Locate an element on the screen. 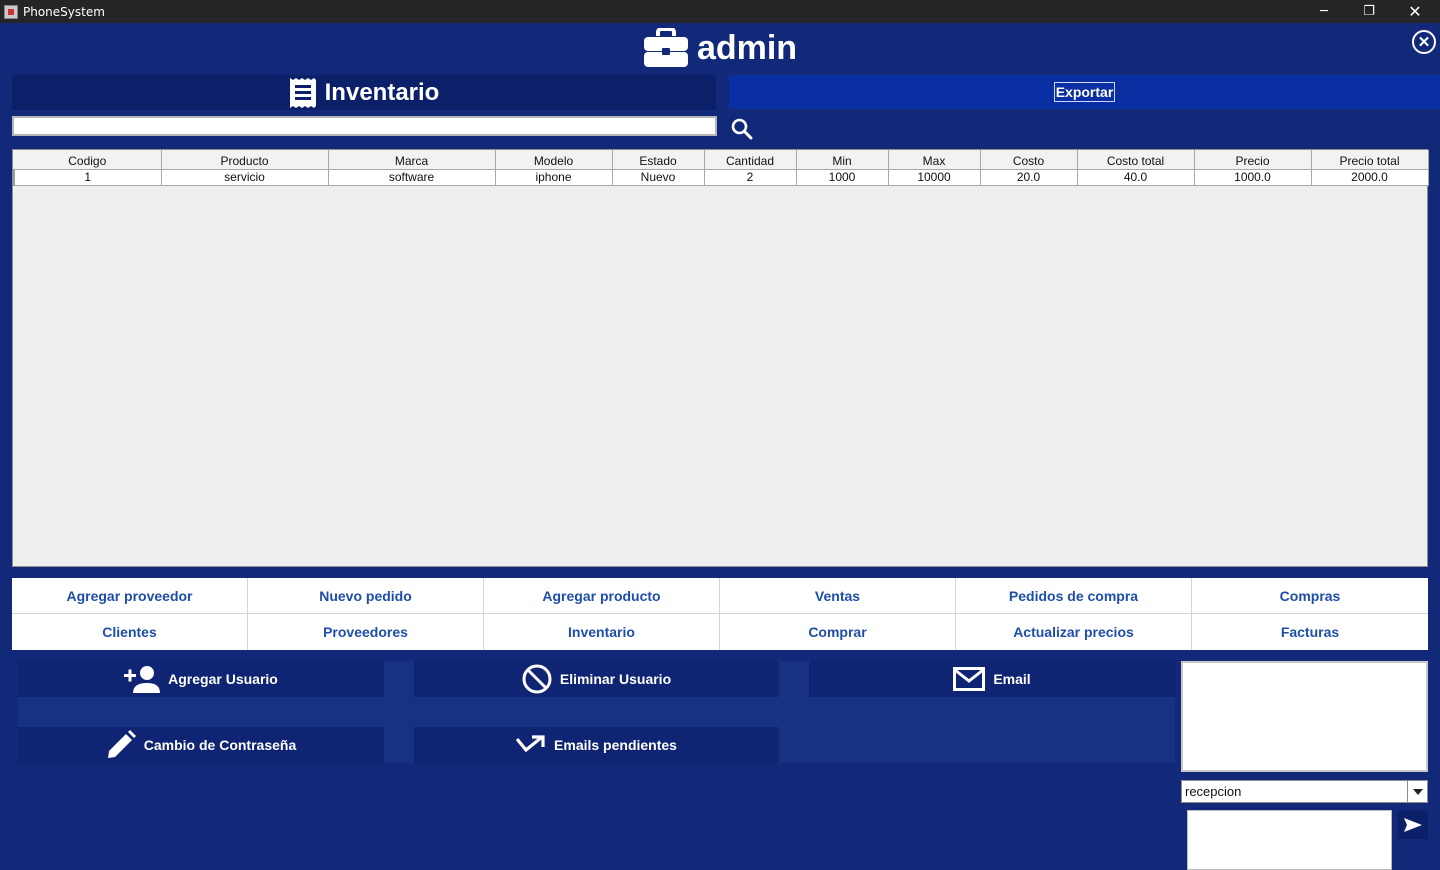  email-label: Email is located at coordinates (1012, 679).